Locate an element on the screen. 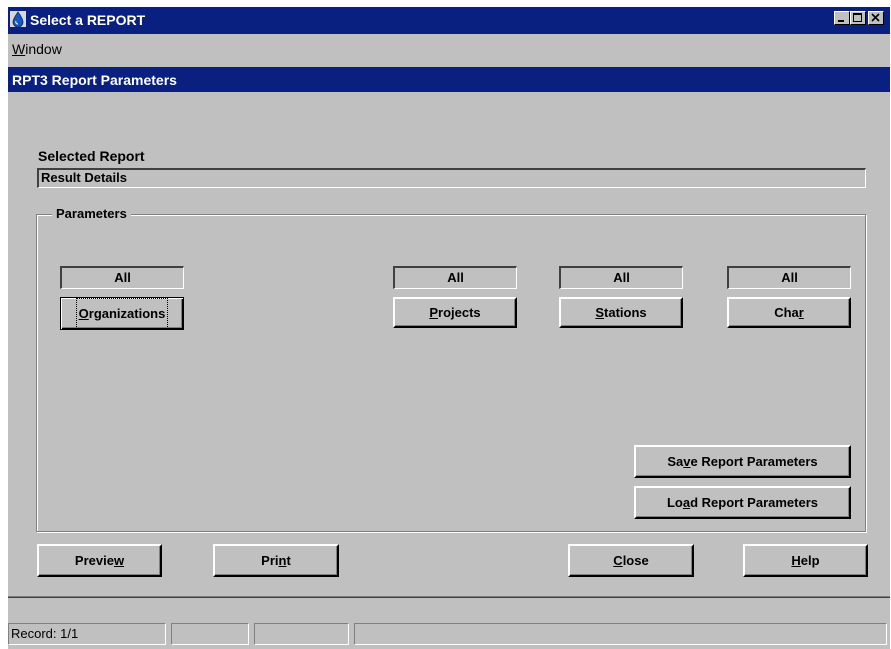 The height and width of the screenshot is (649, 891). organizations-value: All is located at coordinates (122, 277).